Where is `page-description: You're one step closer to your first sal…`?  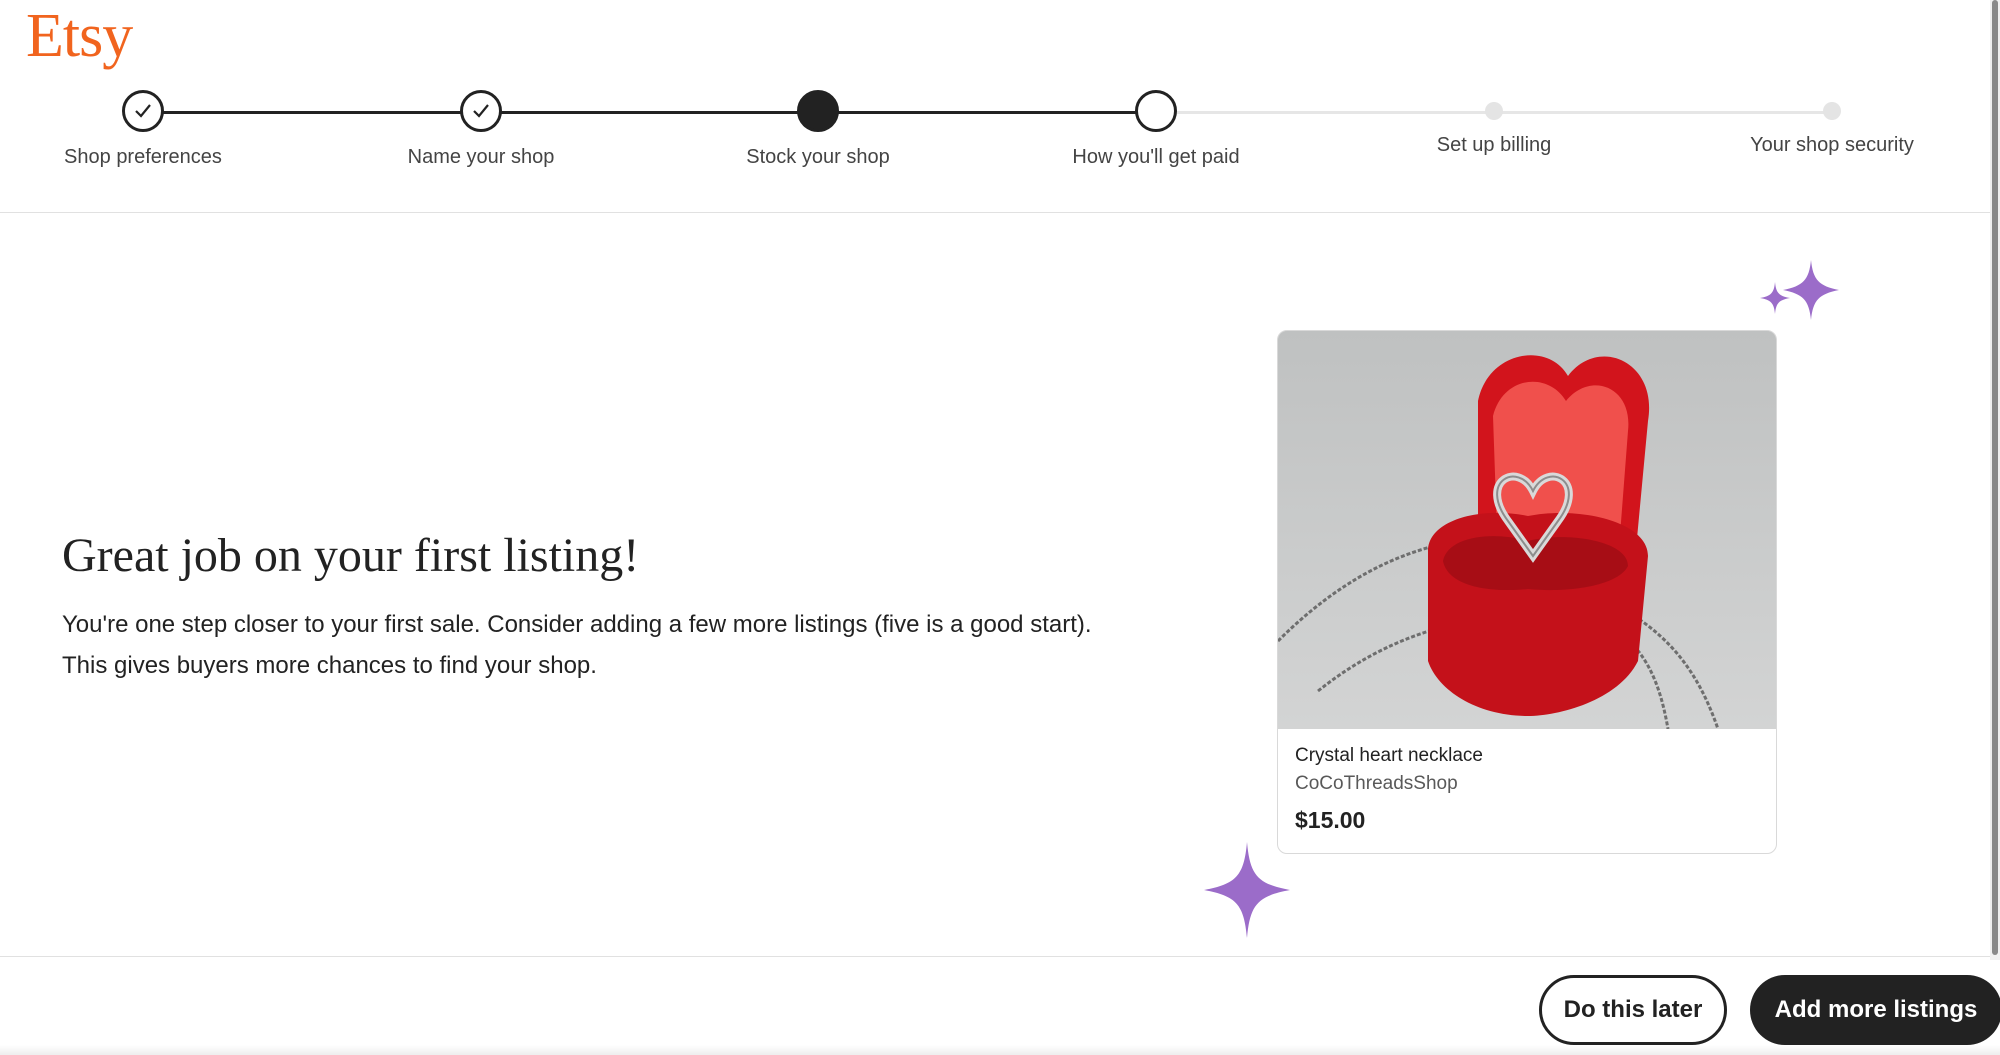 page-description: You're one step closer to your first sal… is located at coordinates (577, 645).